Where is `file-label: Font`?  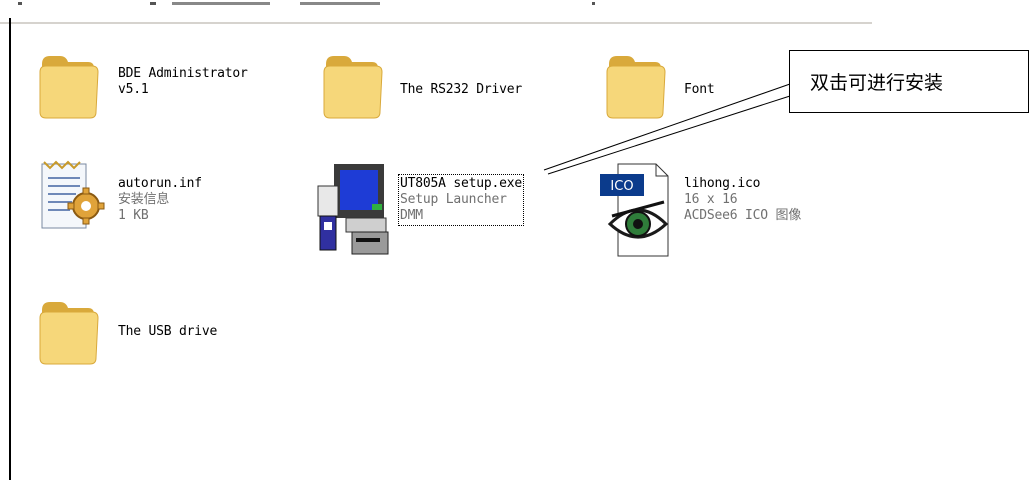 file-label: Font is located at coordinates (699, 90).